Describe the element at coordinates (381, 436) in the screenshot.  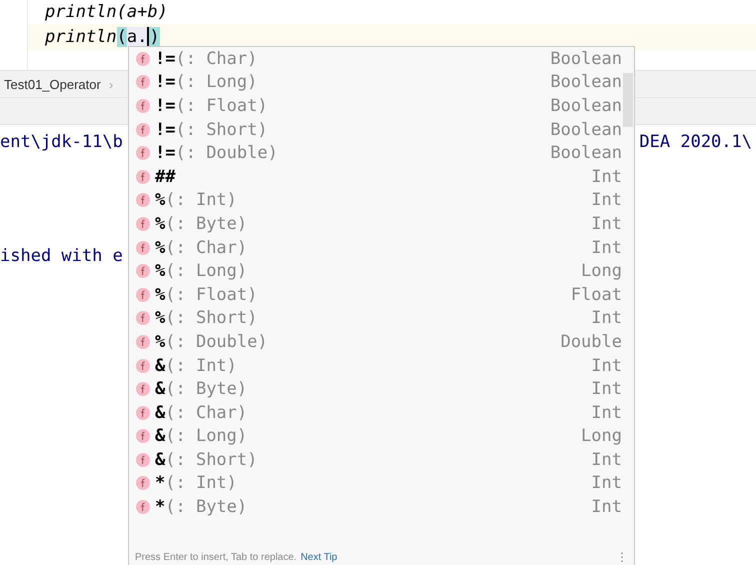
I see `completion-item: &(: Long) Long` at that location.